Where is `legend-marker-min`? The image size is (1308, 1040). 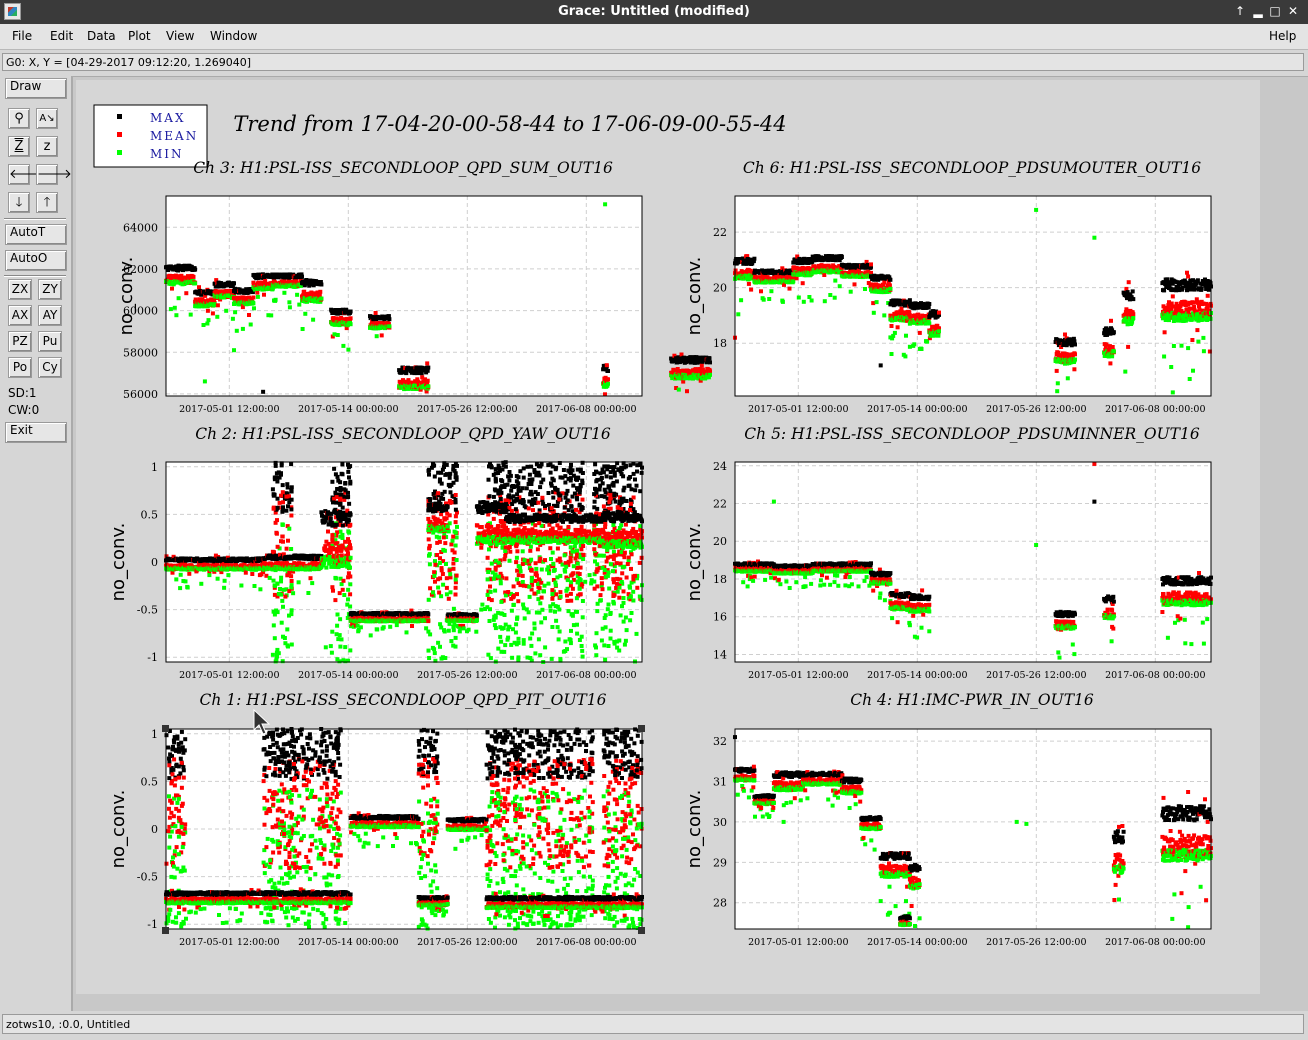
legend-marker-min is located at coordinates (119, 152).